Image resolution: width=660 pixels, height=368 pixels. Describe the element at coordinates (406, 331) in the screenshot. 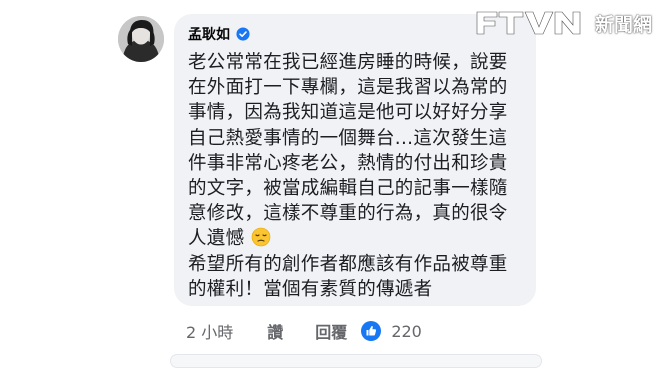

I see `reaction-count: 220` at that location.